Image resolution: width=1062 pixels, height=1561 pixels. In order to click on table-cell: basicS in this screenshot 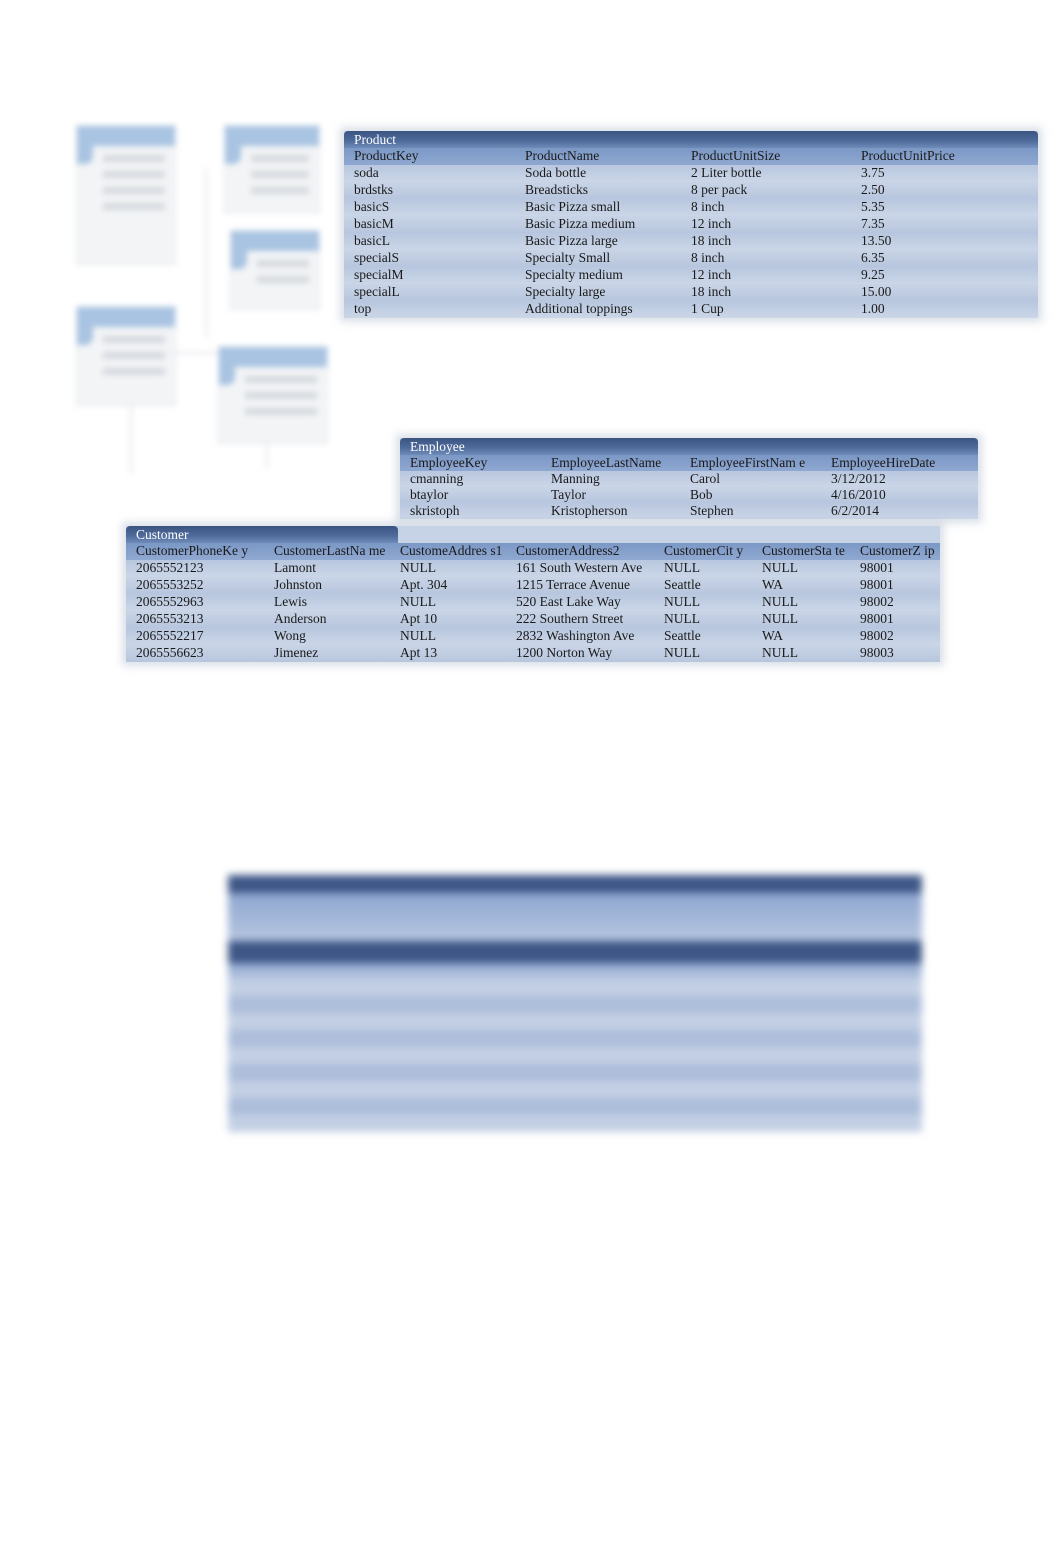, I will do `click(372, 206)`.